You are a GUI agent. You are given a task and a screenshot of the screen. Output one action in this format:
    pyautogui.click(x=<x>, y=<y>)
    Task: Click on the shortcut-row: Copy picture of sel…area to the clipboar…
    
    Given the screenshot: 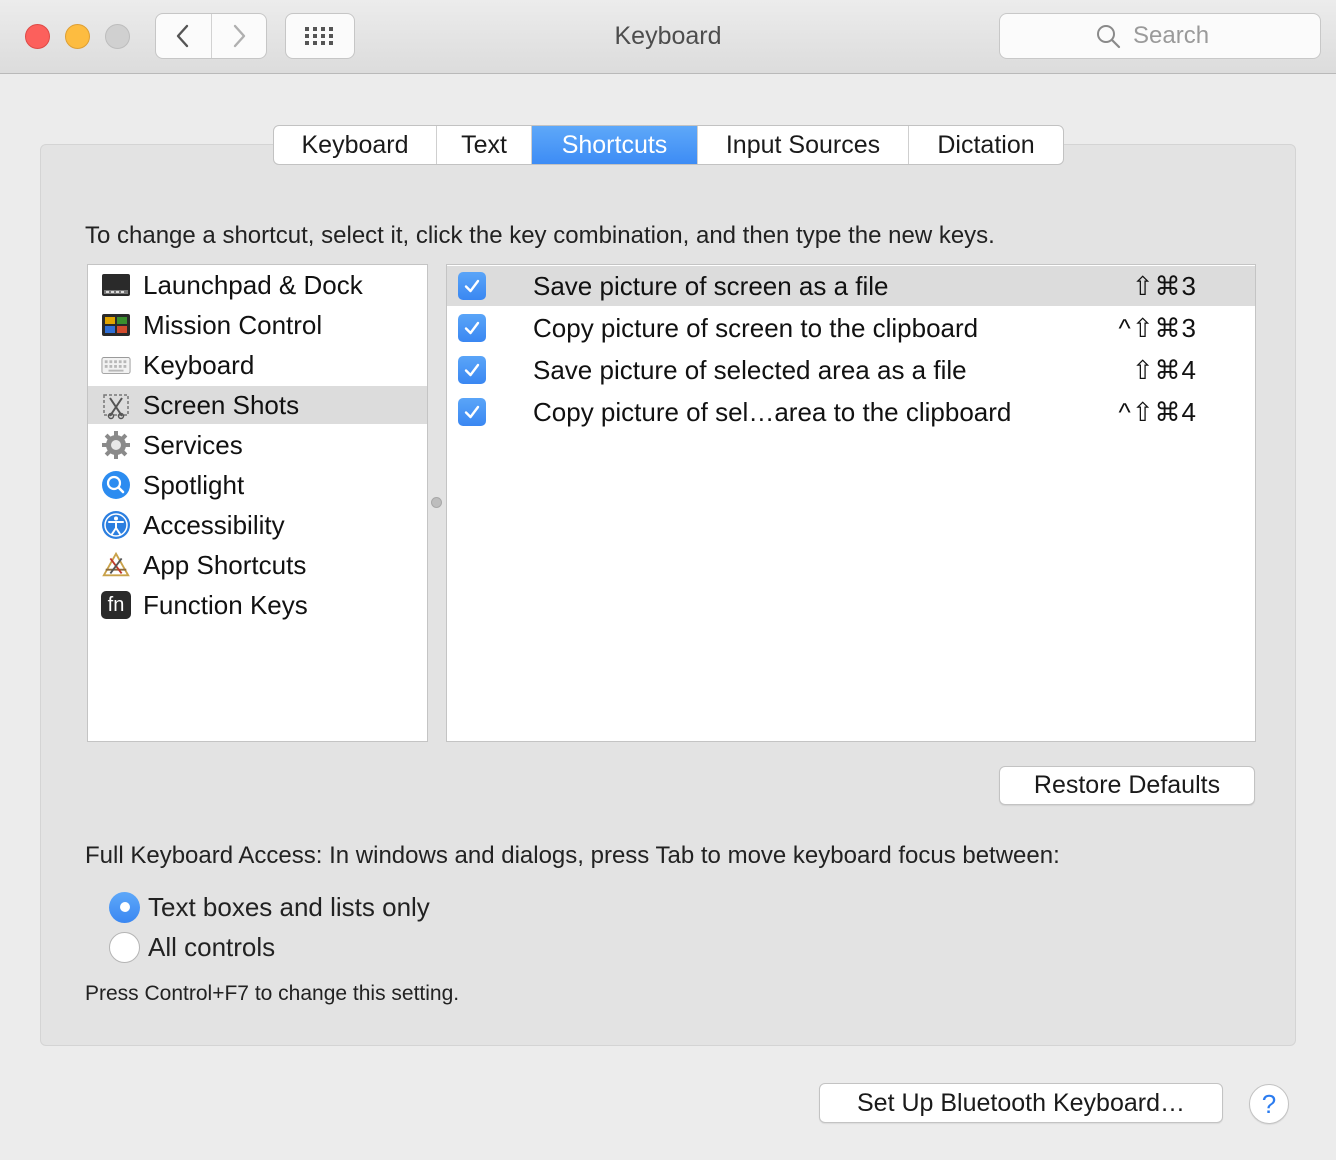 What is the action you would take?
    pyautogui.click(x=851, y=412)
    